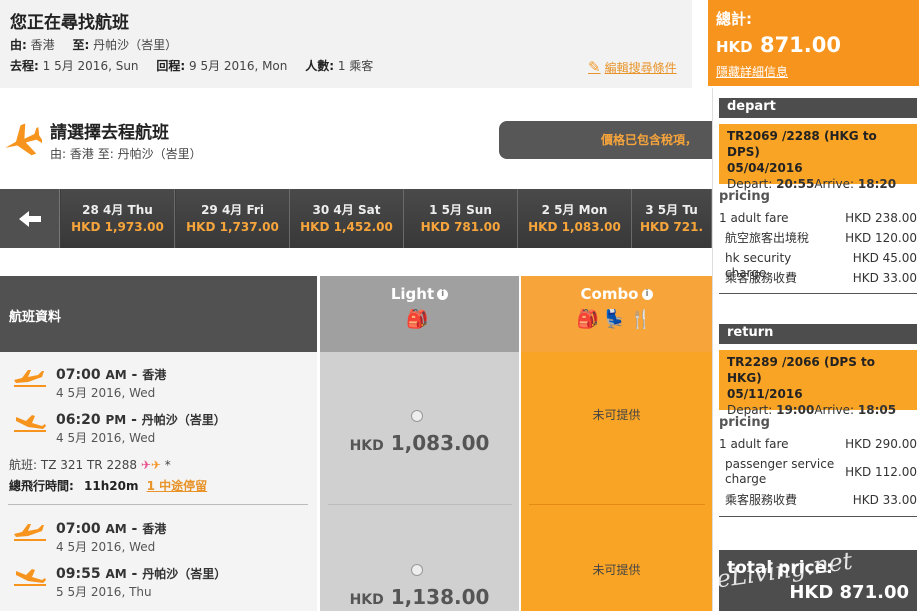  I want to click on price-row-value: HKD 33.00, so click(884, 500).